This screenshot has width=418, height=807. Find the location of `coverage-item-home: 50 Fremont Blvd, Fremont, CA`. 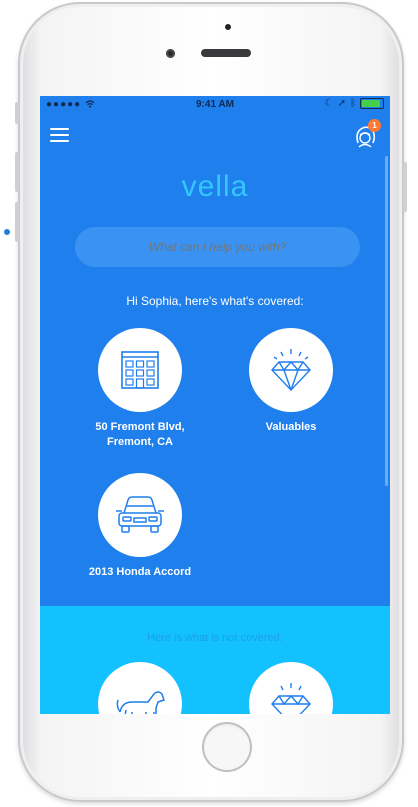

coverage-item-home: 50 Fremont Blvd, Fremont, CA is located at coordinates (140, 389).